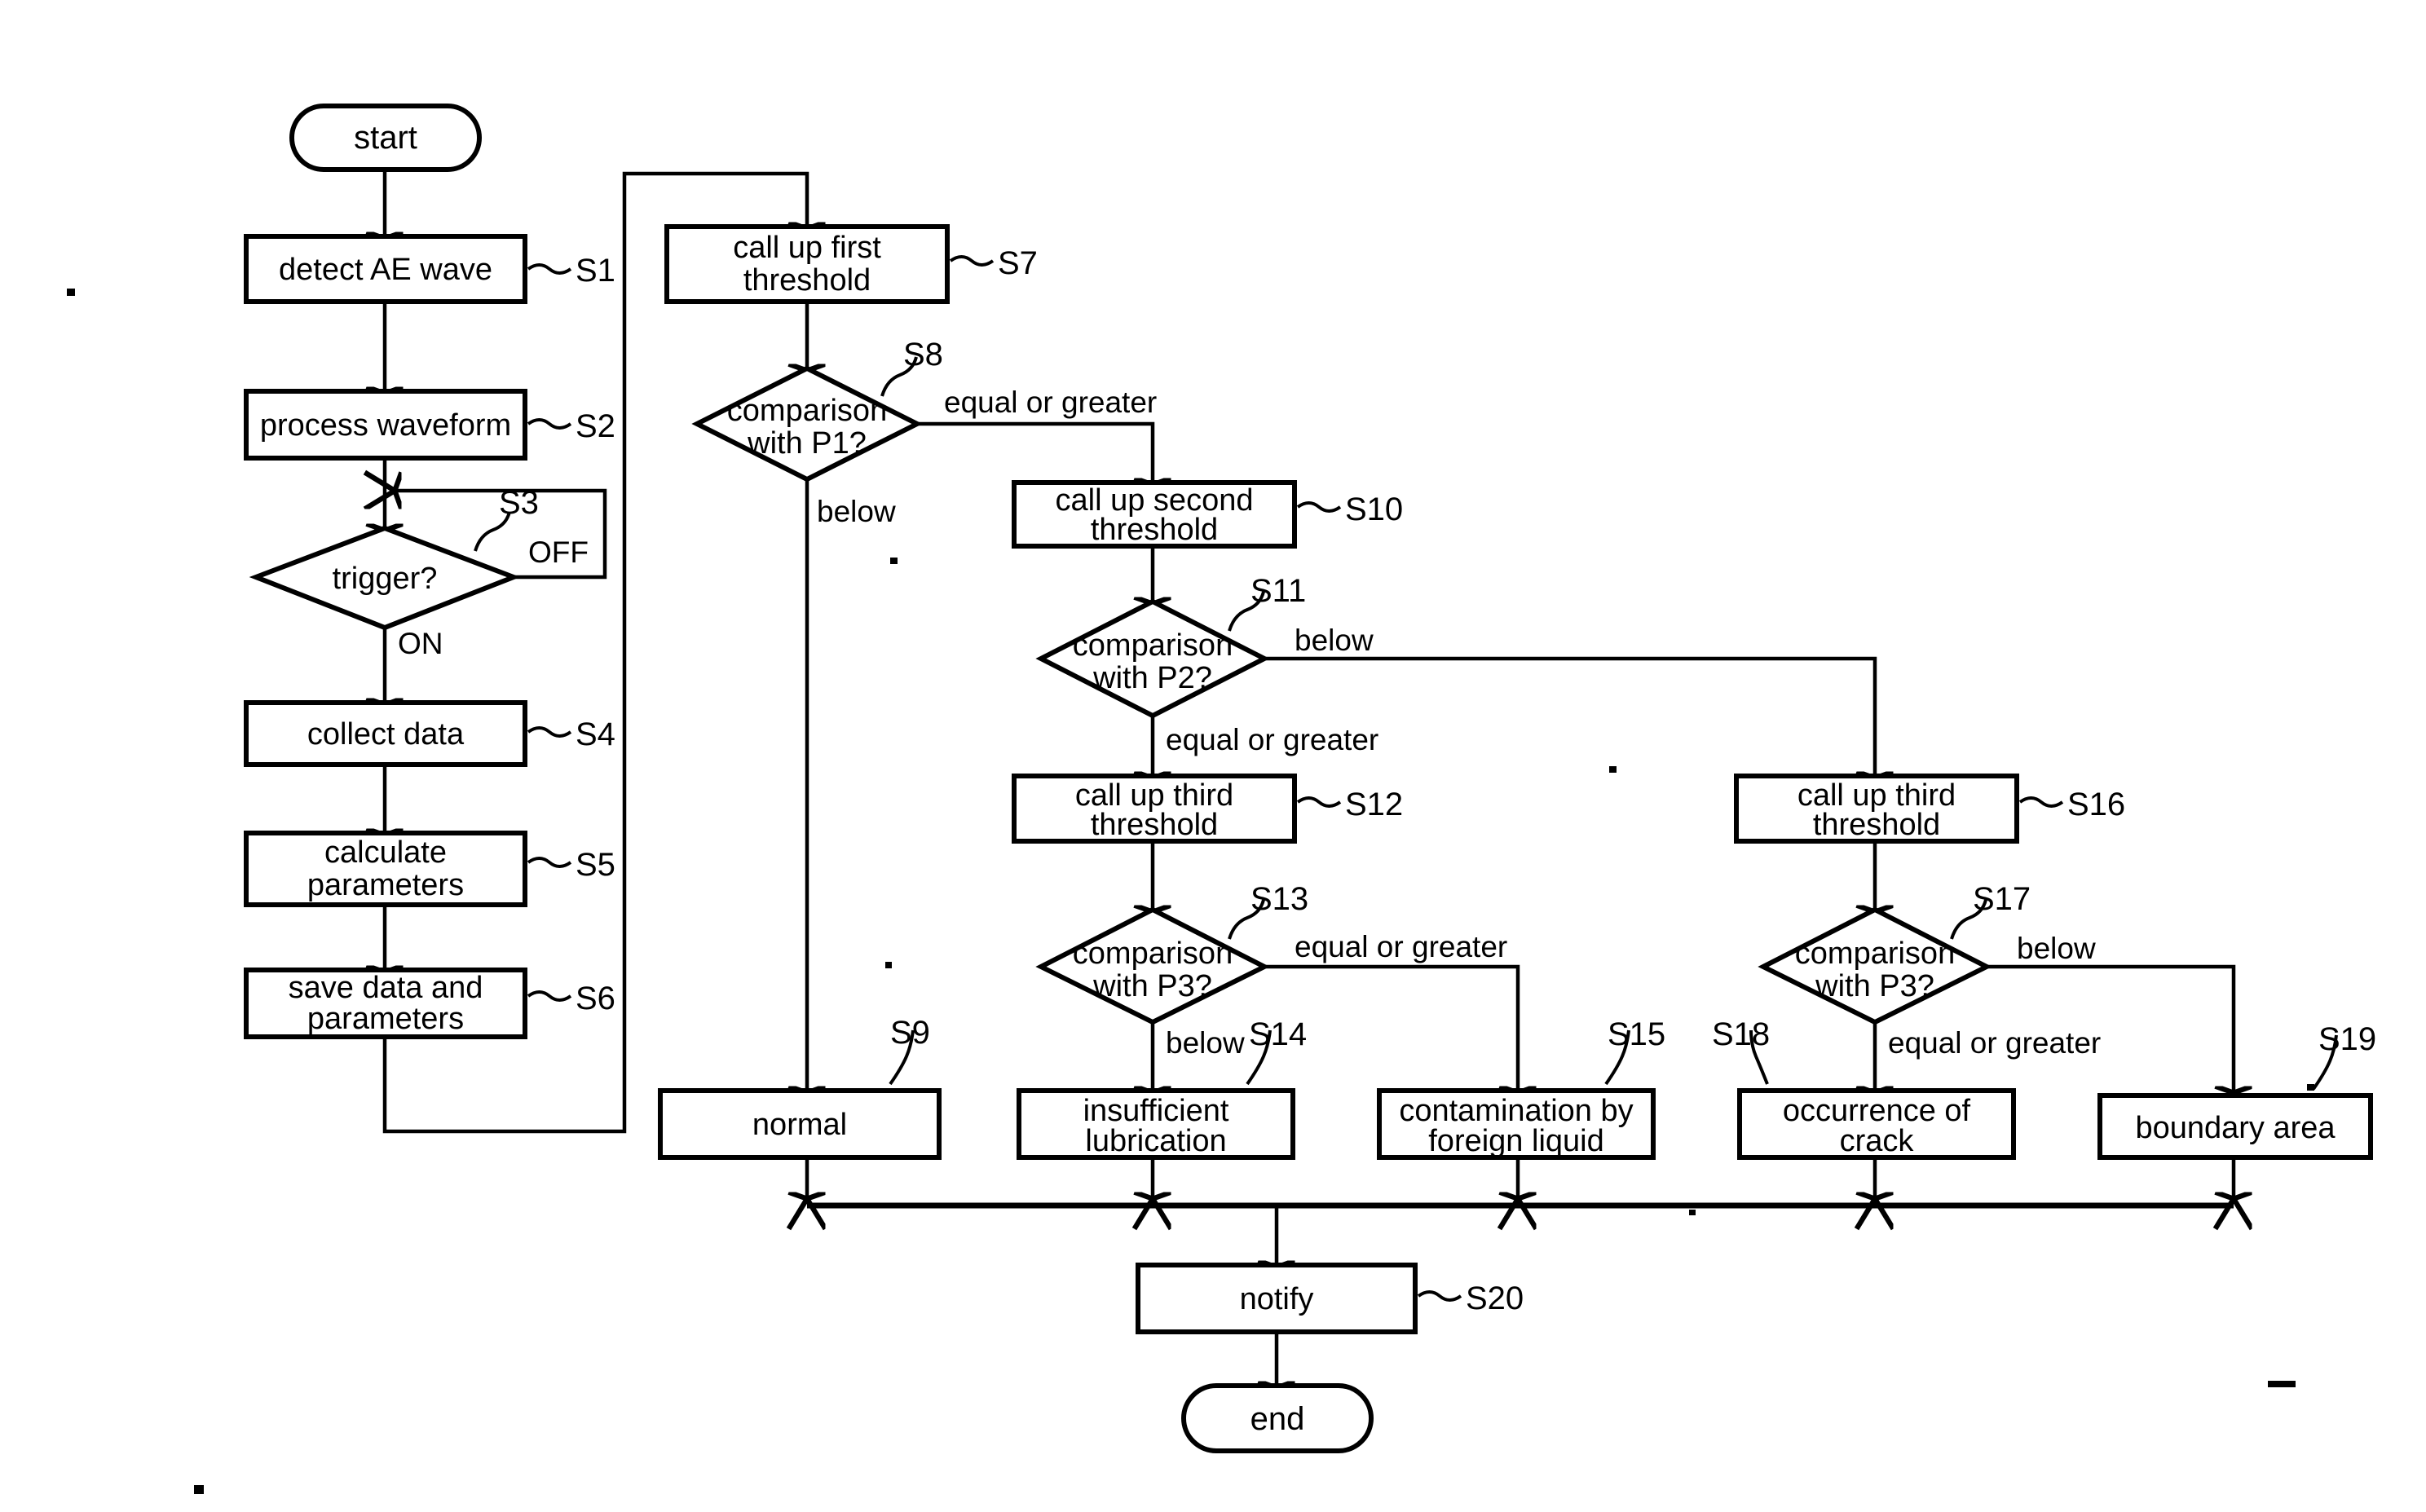 This screenshot has height=1512, width=2426. I want to click on node-s6: save data and parameters S6, so click(429, 1003).